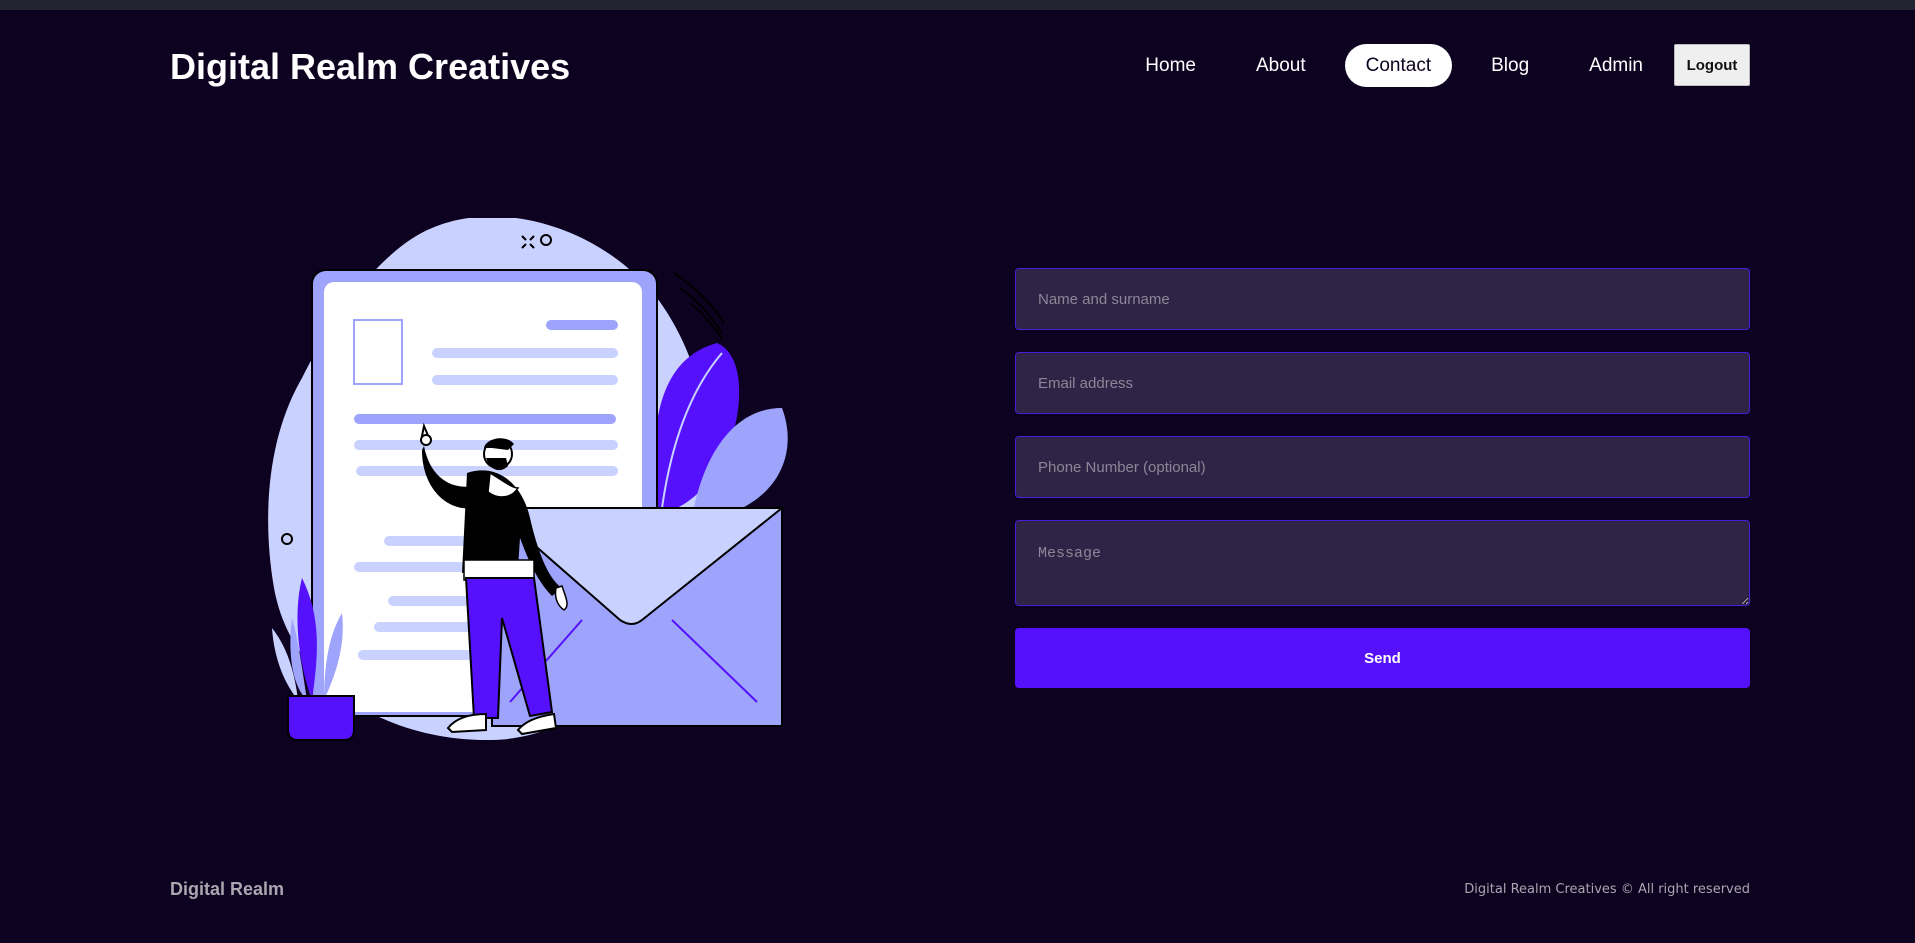  What do you see at coordinates (1382, 383) in the screenshot?
I see `email-input` at bounding box center [1382, 383].